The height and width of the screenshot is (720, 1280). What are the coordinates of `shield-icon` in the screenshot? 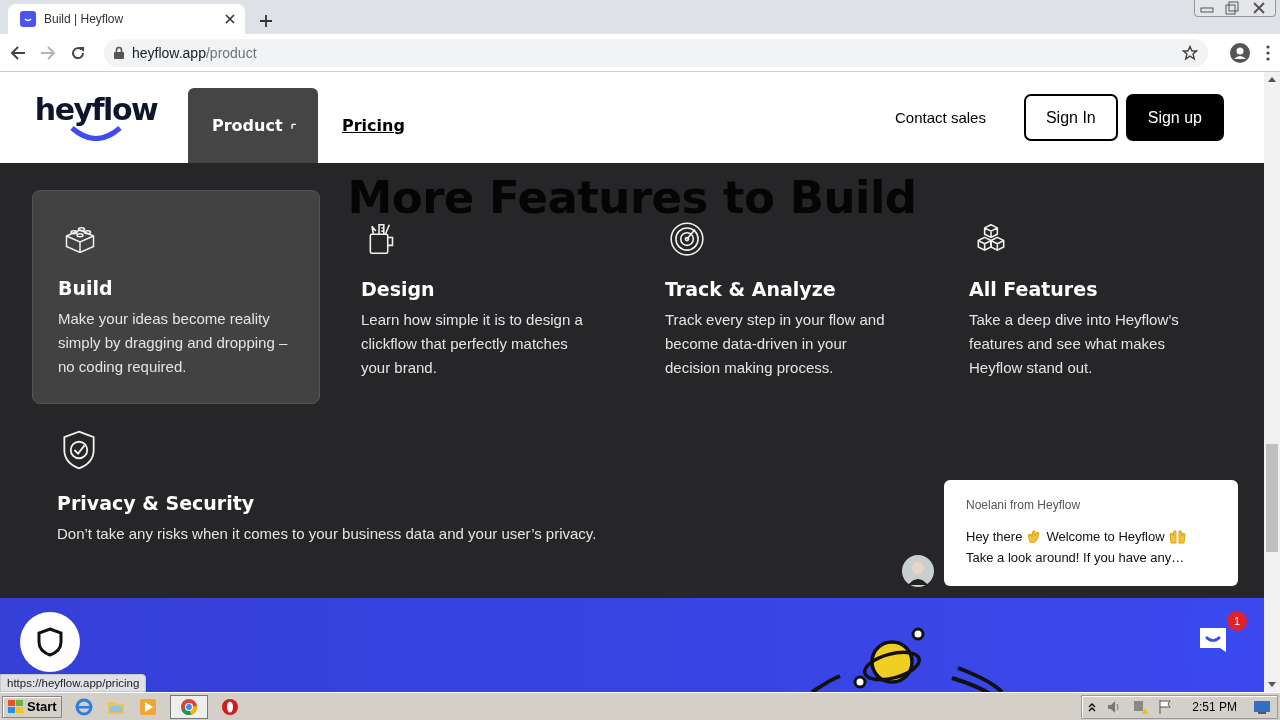 It's located at (50, 642).